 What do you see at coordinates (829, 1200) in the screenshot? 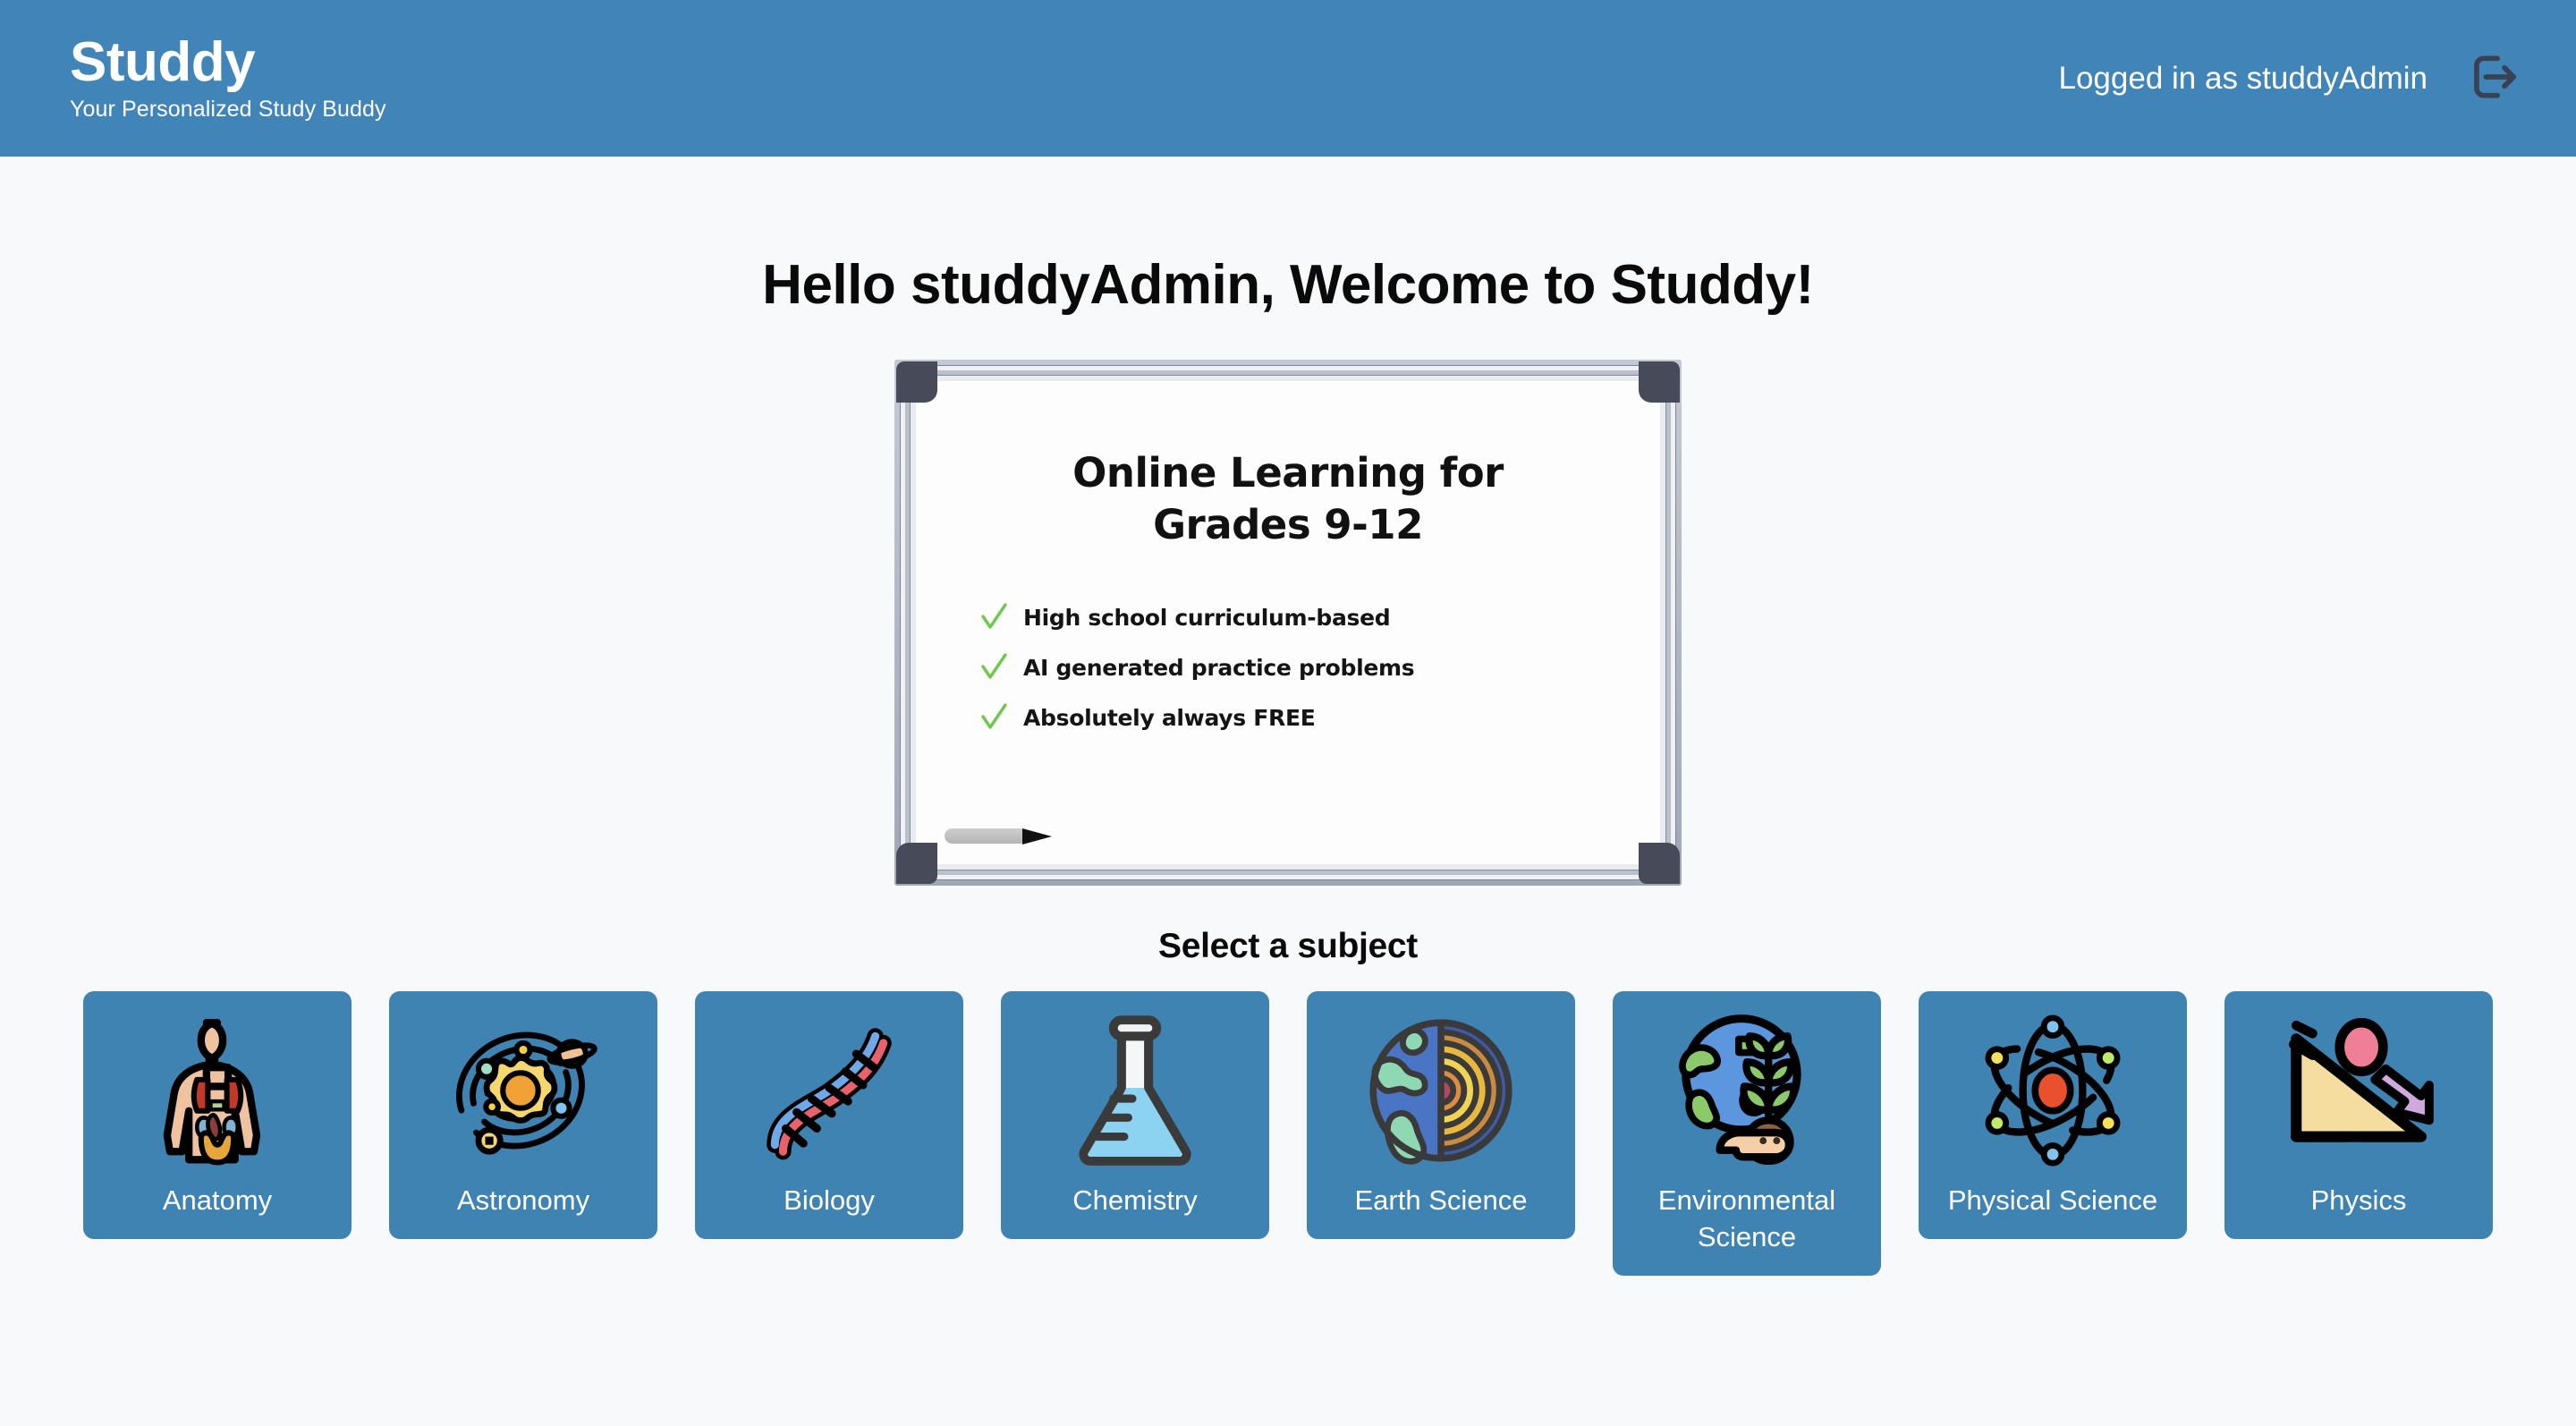
I see `subject-card-label: Biology` at bounding box center [829, 1200].